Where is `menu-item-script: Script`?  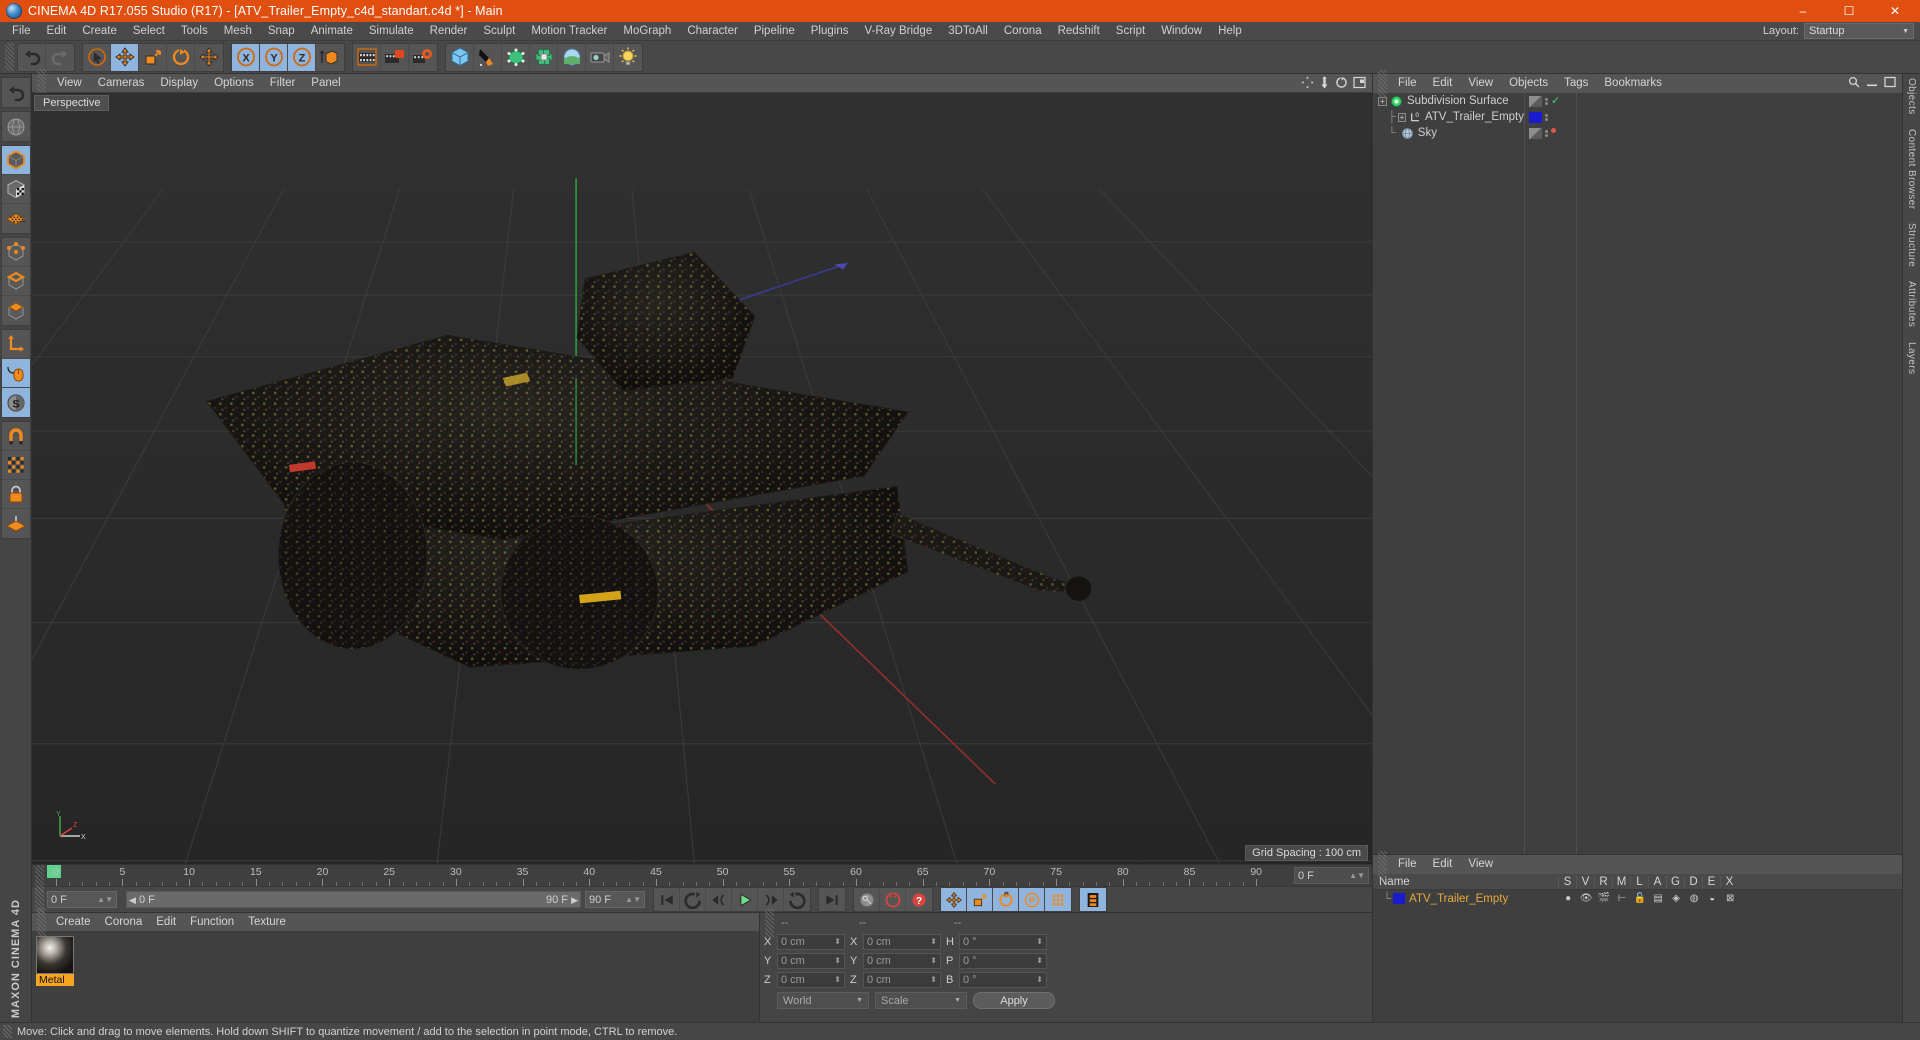 menu-item-script: Script is located at coordinates (1130, 31).